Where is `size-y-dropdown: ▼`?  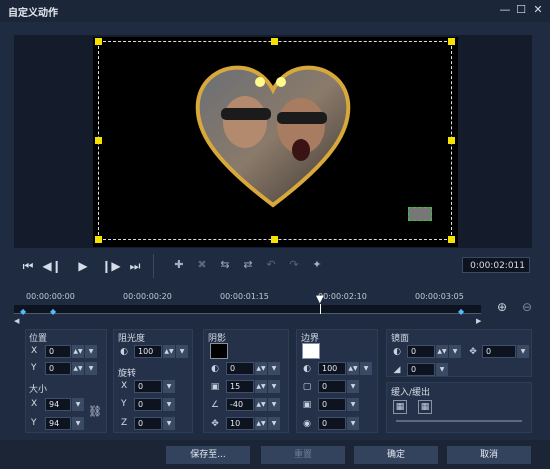 size-y-dropdown: ▼ is located at coordinates (78, 423).